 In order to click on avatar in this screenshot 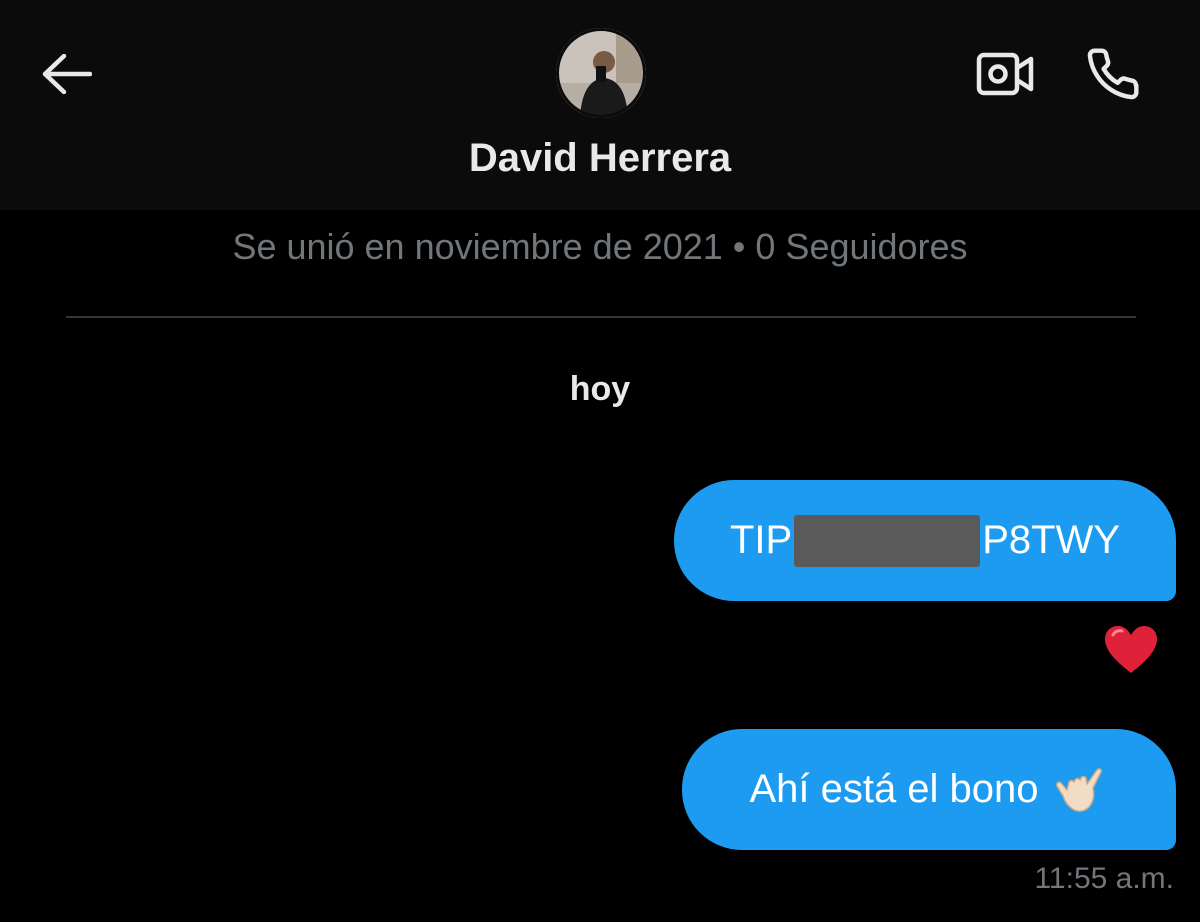, I will do `click(601, 73)`.